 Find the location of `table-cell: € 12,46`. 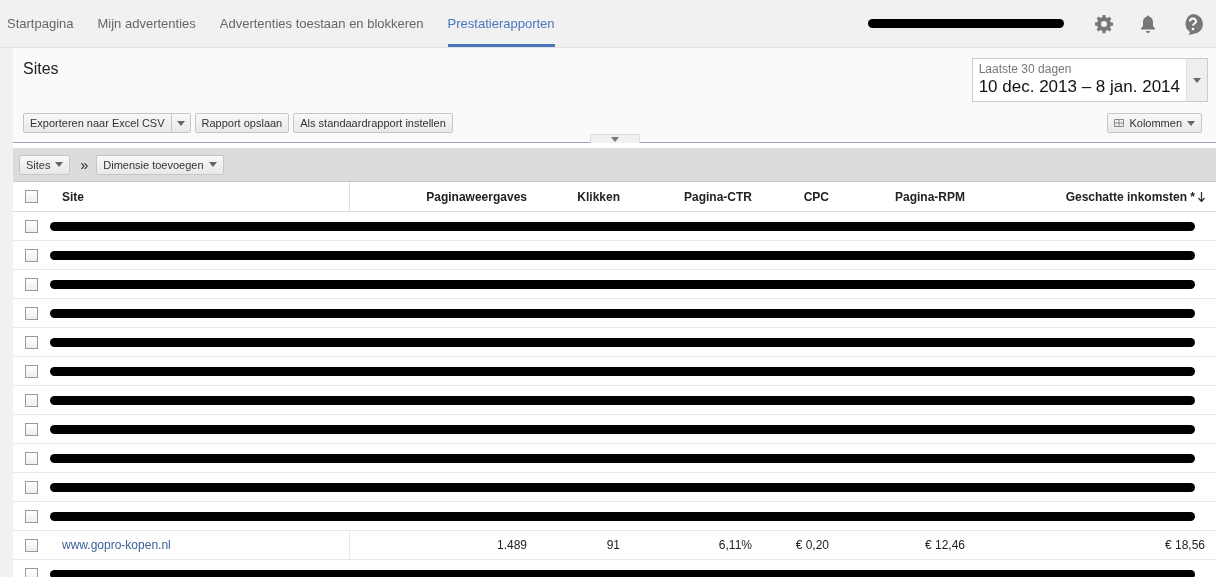

table-cell: € 12,46 is located at coordinates (944, 545).